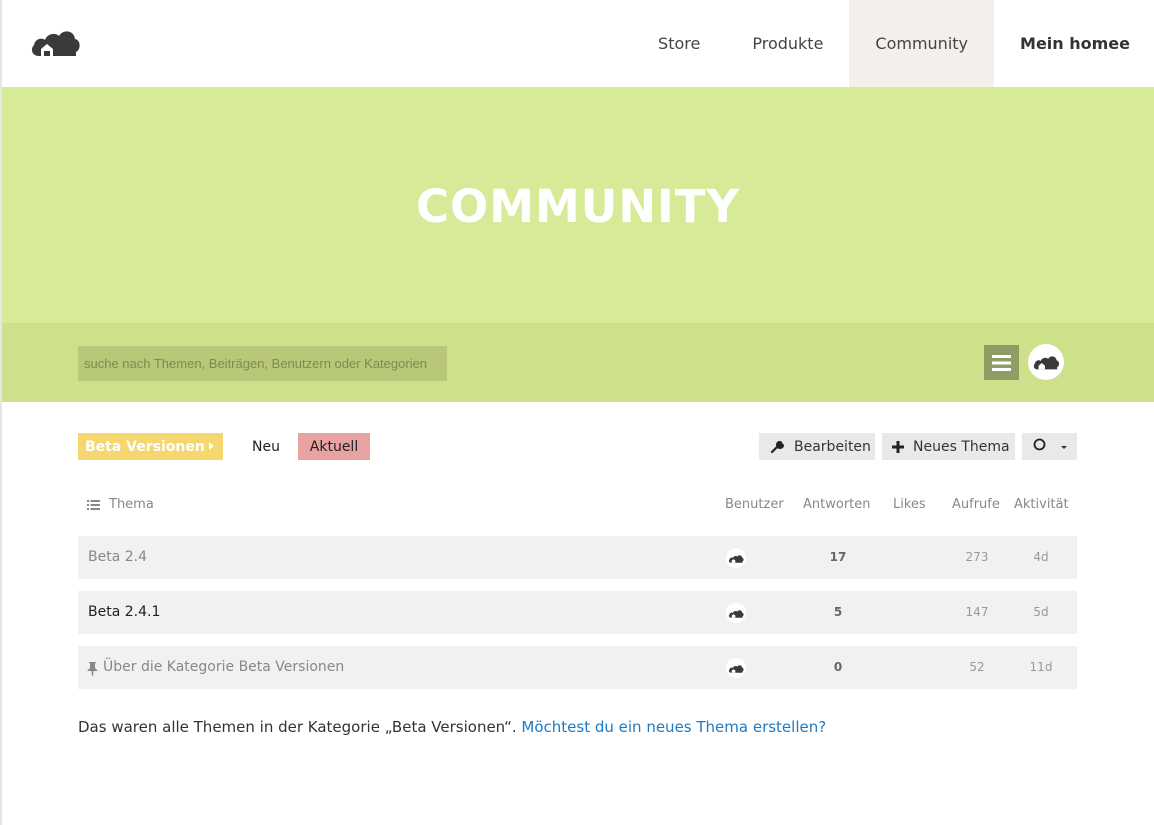  Describe the element at coordinates (578, 362) in the screenshot. I see `search-bar` at that location.